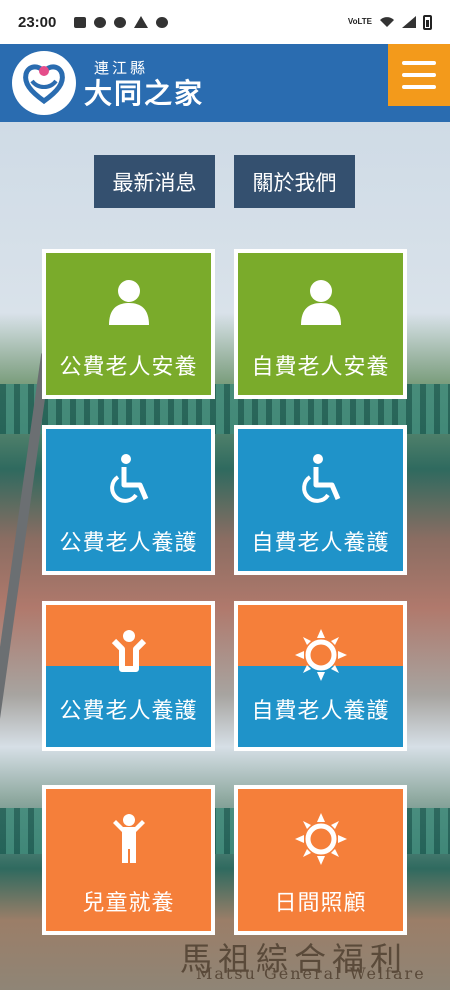 Image resolution: width=450 pixels, height=990 pixels. I want to click on logo-heart-icon, so click(44, 83).